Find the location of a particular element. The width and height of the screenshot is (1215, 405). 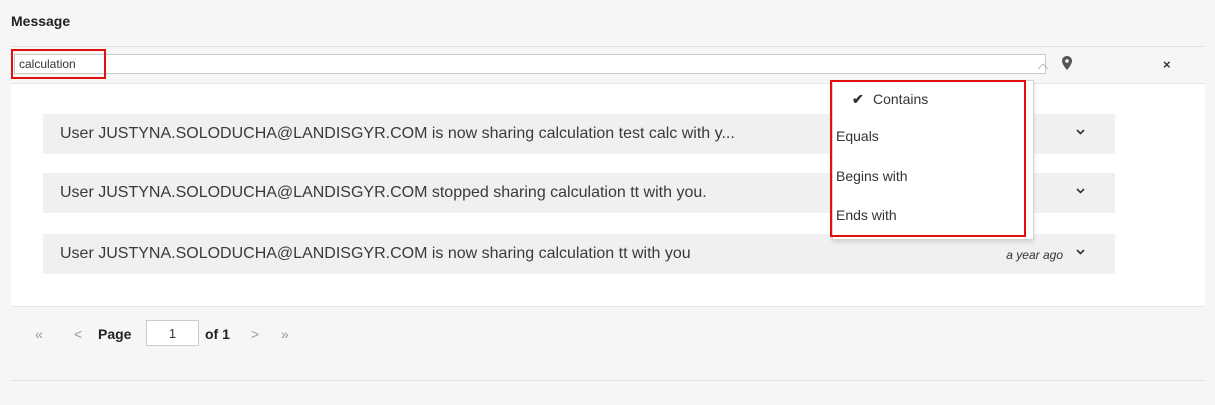

prev-page-button: < is located at coordinates (78, 334).